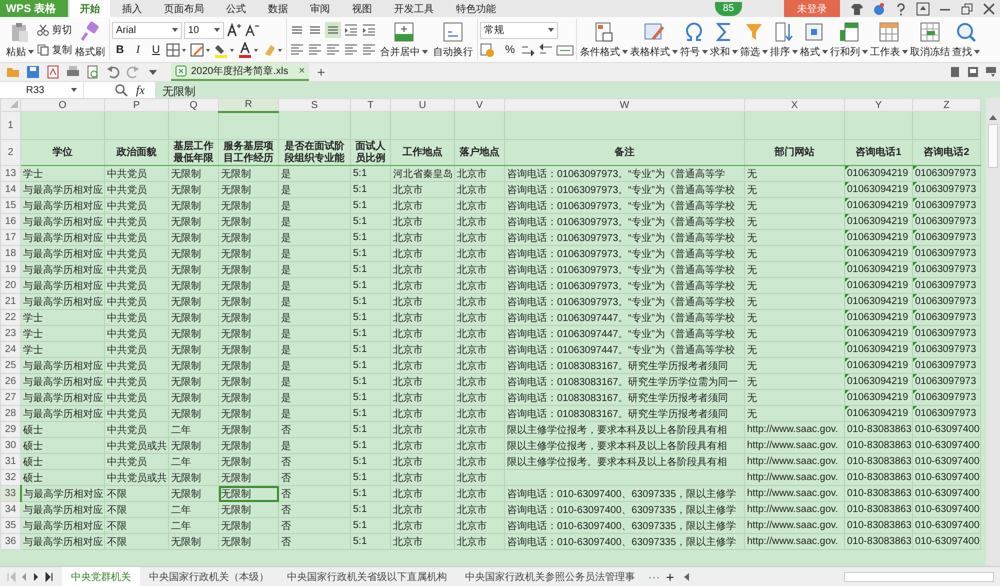  I want to click on undo-icon, so click(113, 72).